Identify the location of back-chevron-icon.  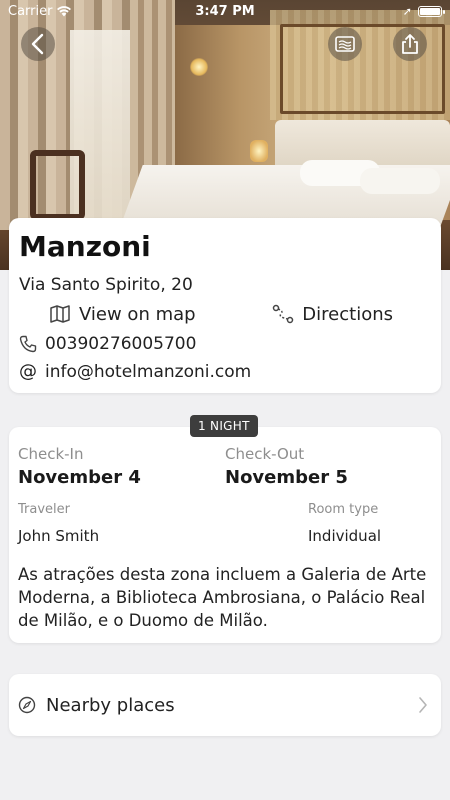
(37, 44).